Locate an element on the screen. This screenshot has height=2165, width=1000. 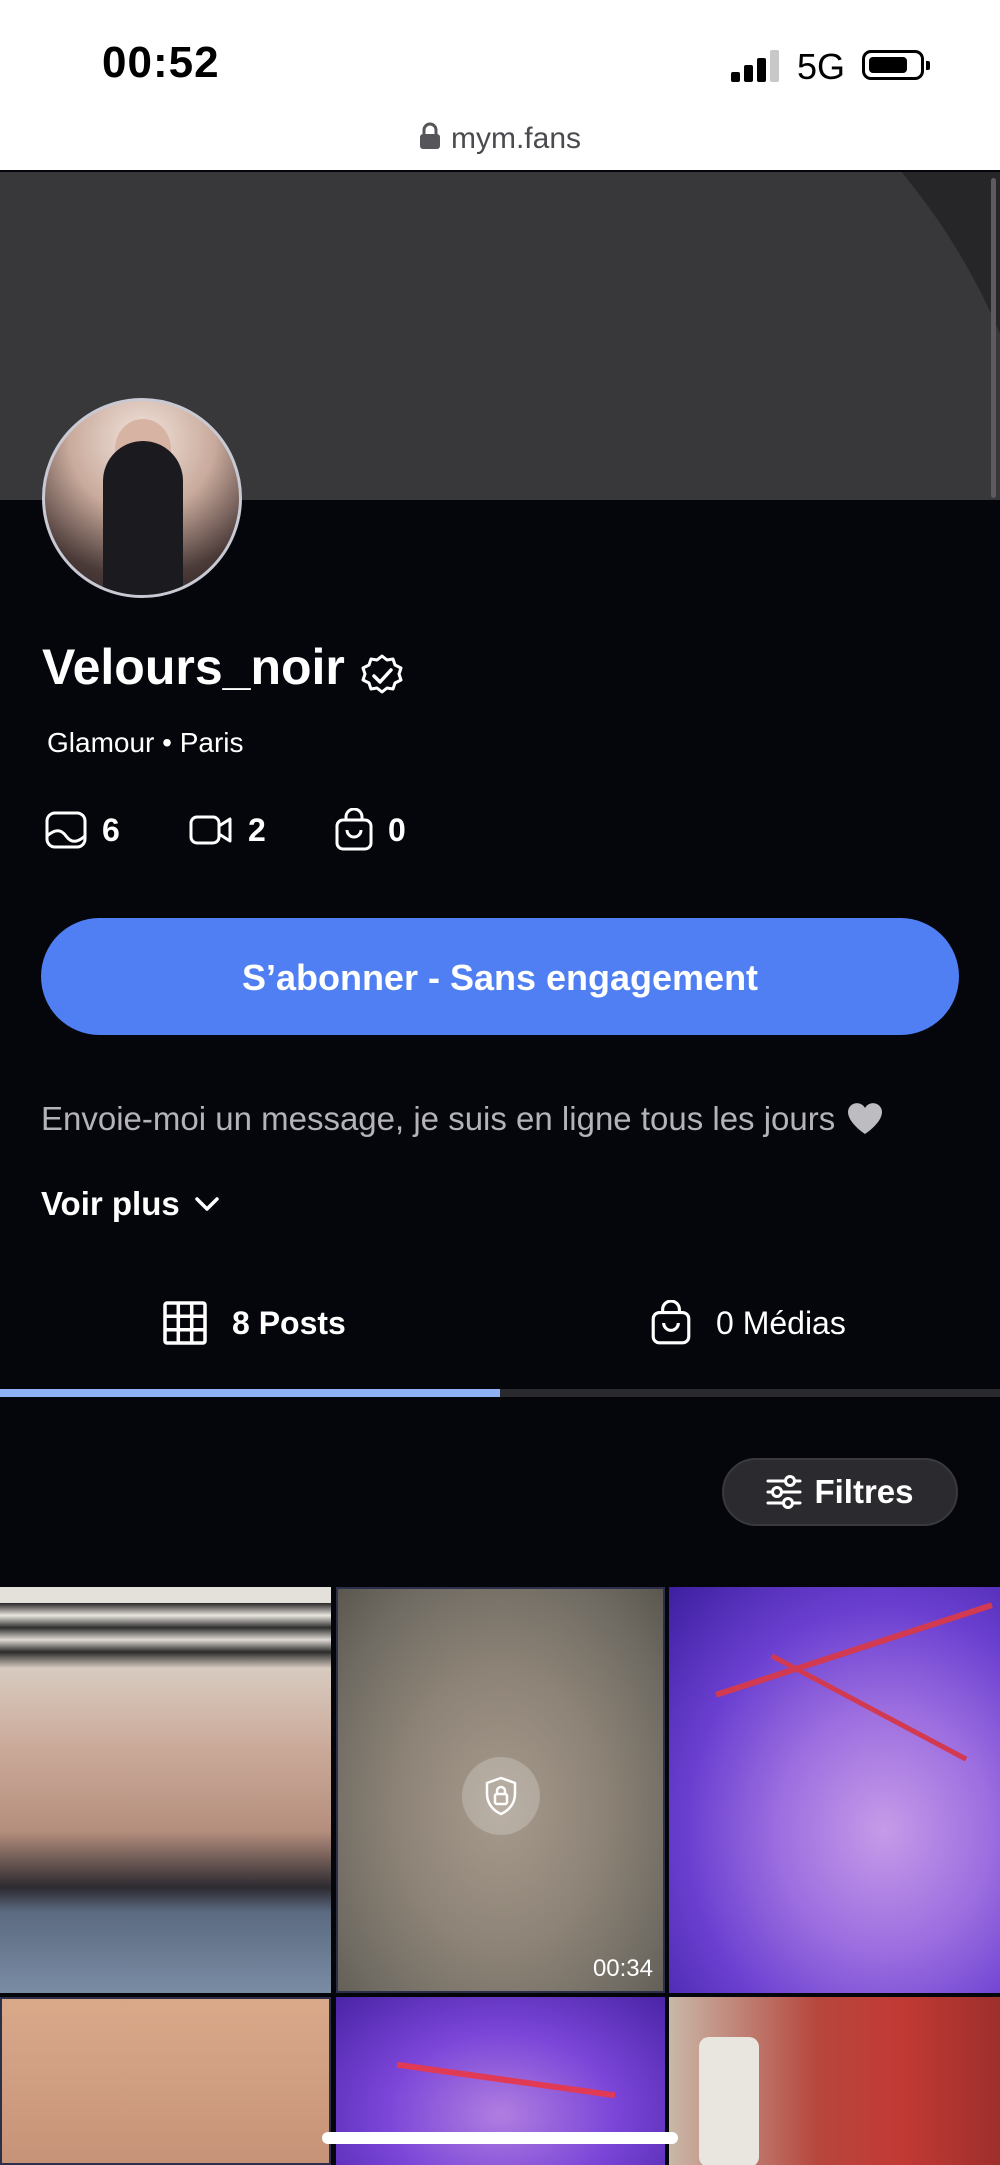
sliders-icon is located at coordinates (784, 1492).